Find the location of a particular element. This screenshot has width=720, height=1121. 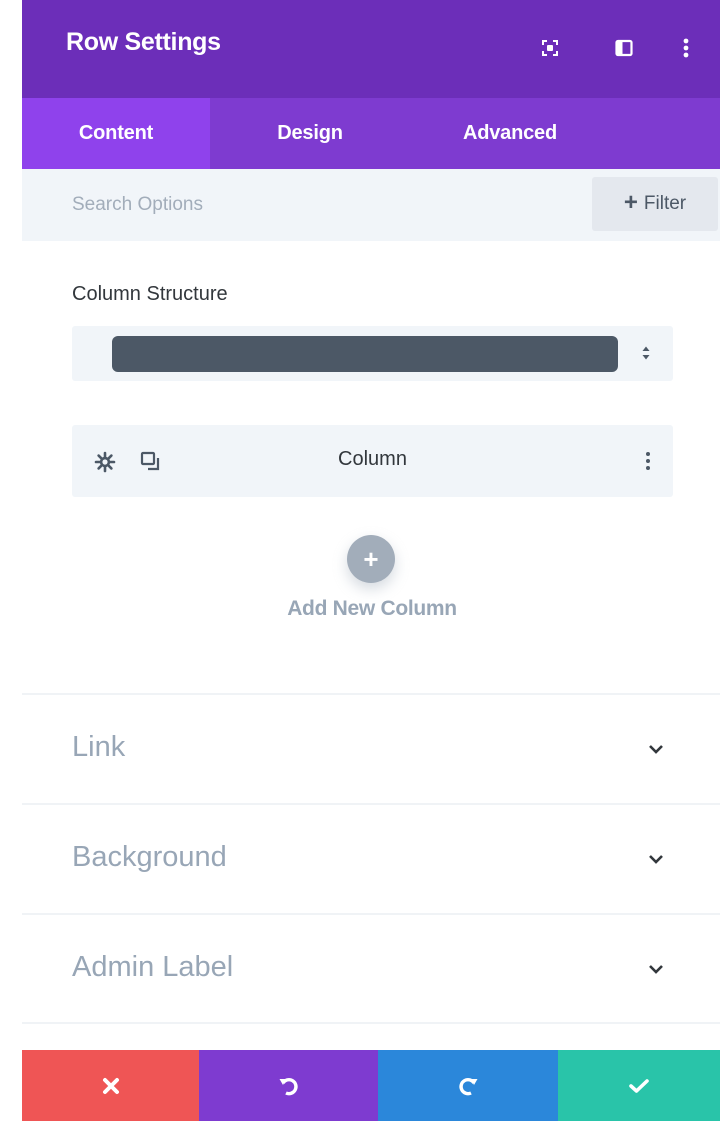

save-button is located at coordinates (639, 1085).